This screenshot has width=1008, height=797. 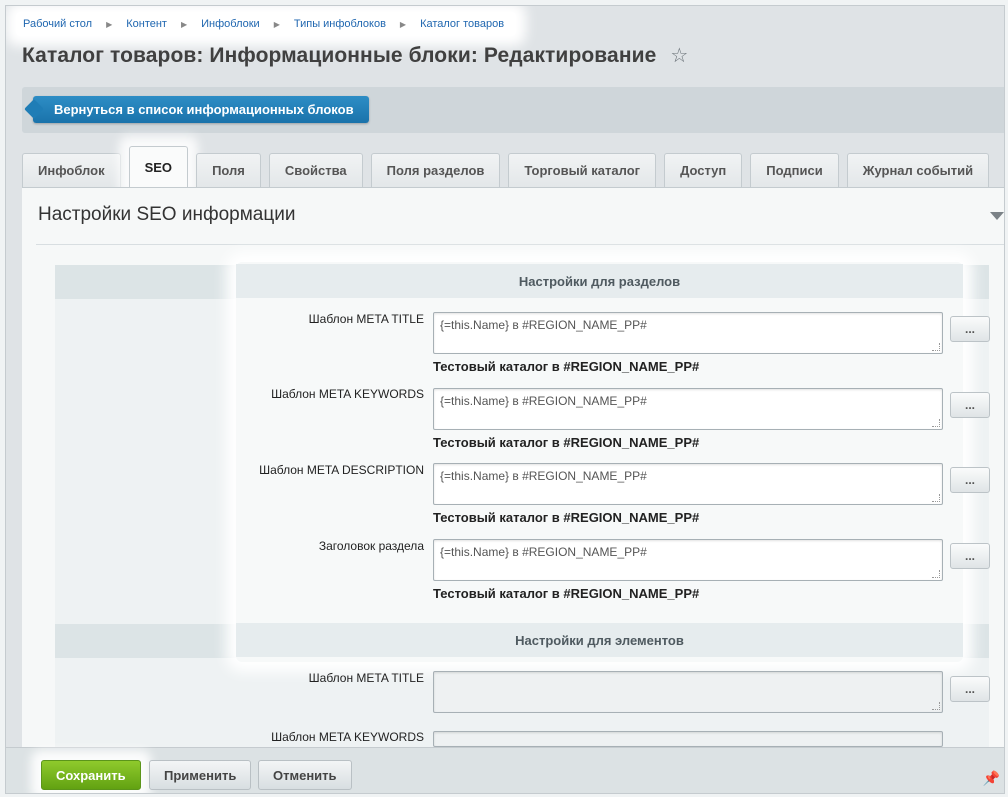 I want to click on tab-trade-catalog: Торговый каталог, so click(x=582, y=170).